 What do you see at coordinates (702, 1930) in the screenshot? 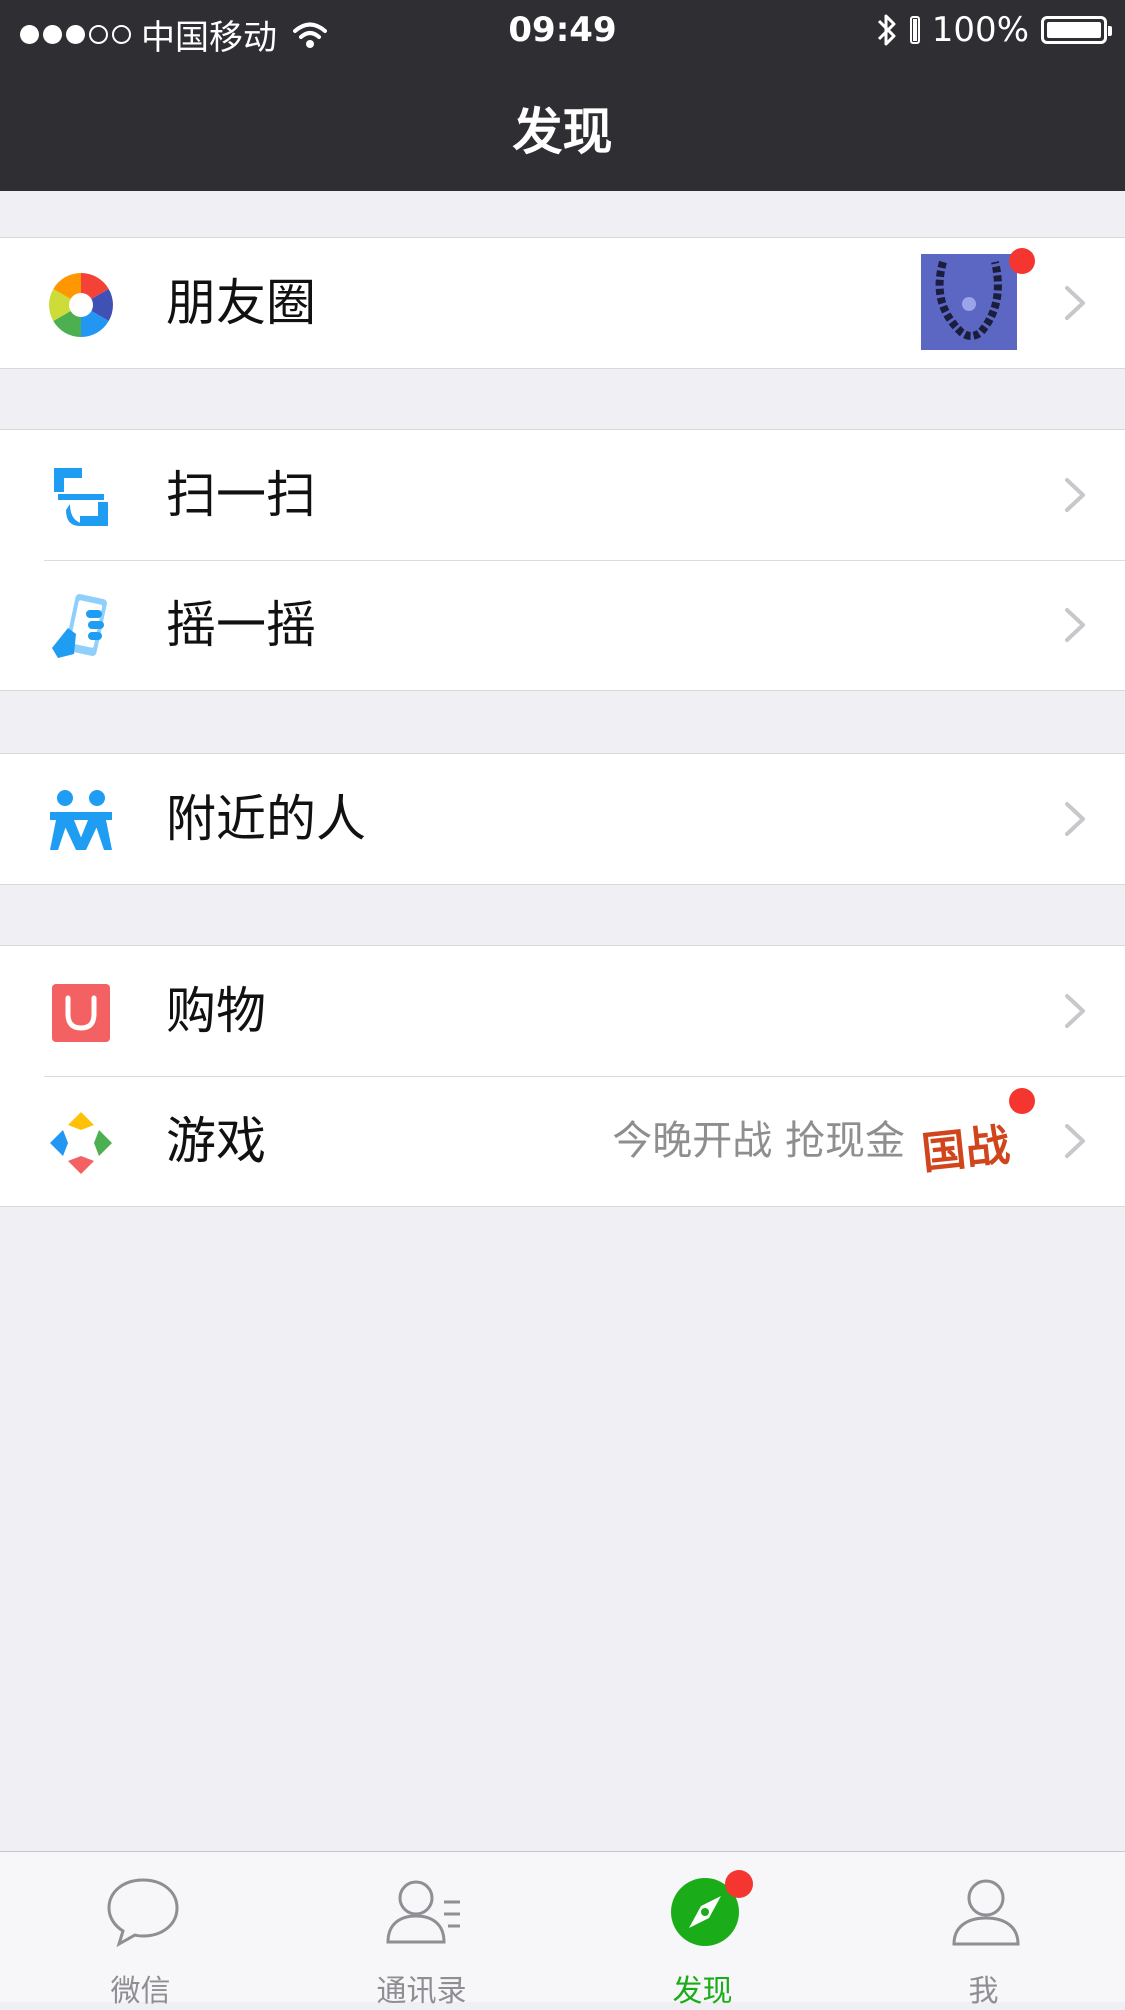
I see `tab-discover: 发现` at bounding box center [702, 1930].